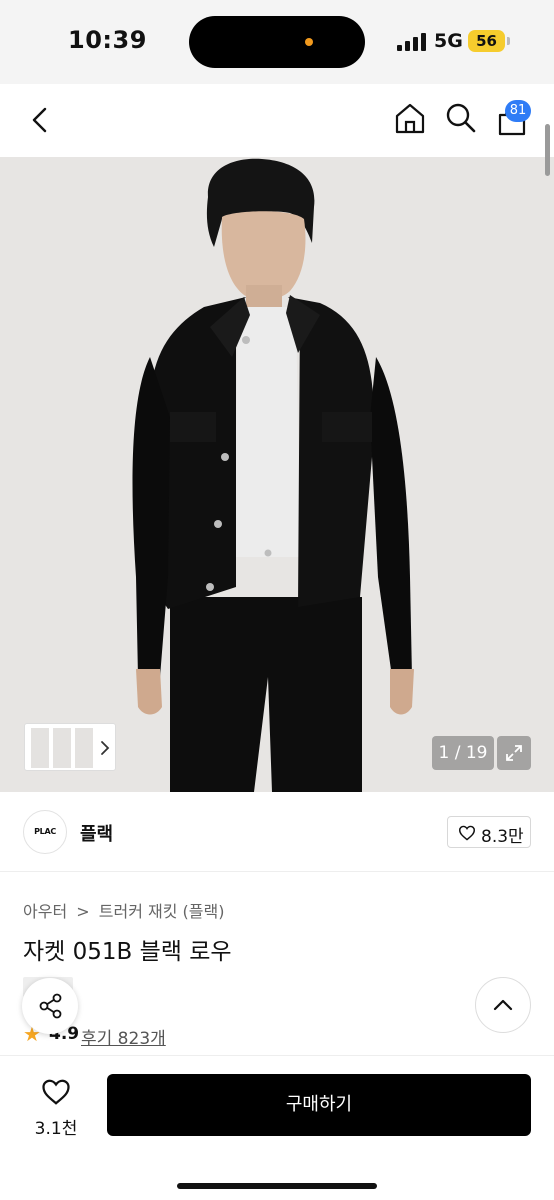 This screenshot has height=1200, width=554. I want to click on brand-name: 플랙, so click(96, 833).